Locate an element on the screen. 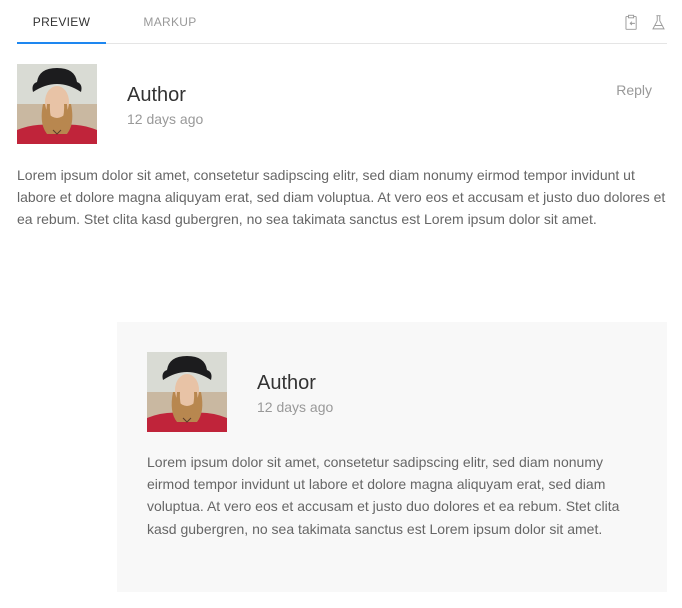  flask-icon is located at coordinates (658, 22).